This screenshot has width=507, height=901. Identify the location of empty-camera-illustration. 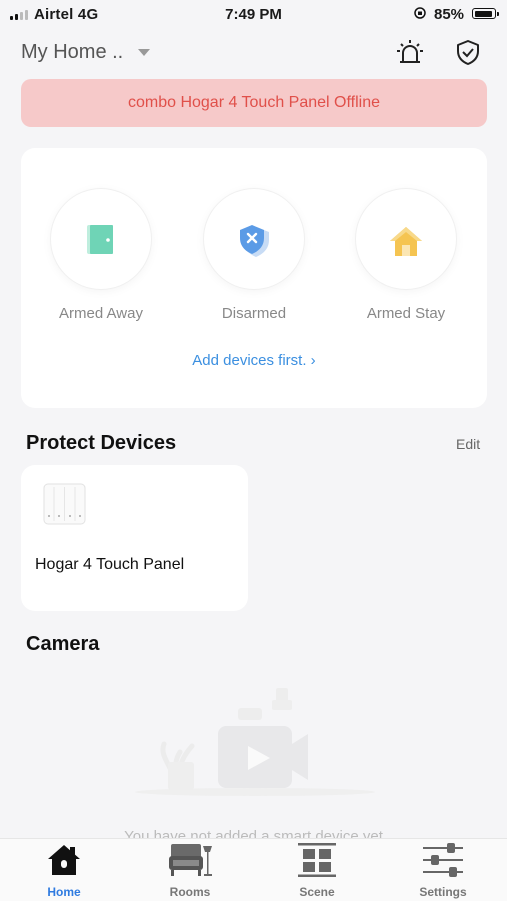
(255, 742).